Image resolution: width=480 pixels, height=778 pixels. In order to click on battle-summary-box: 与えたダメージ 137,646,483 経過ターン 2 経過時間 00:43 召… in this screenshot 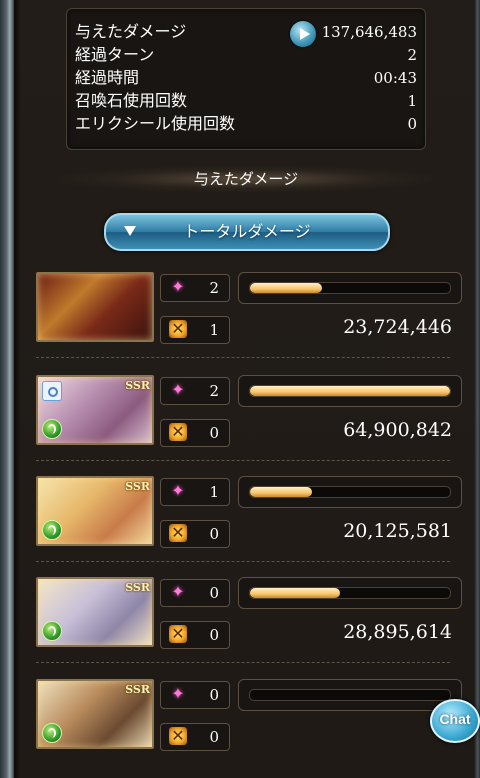, I will do `click(246, 79)`.